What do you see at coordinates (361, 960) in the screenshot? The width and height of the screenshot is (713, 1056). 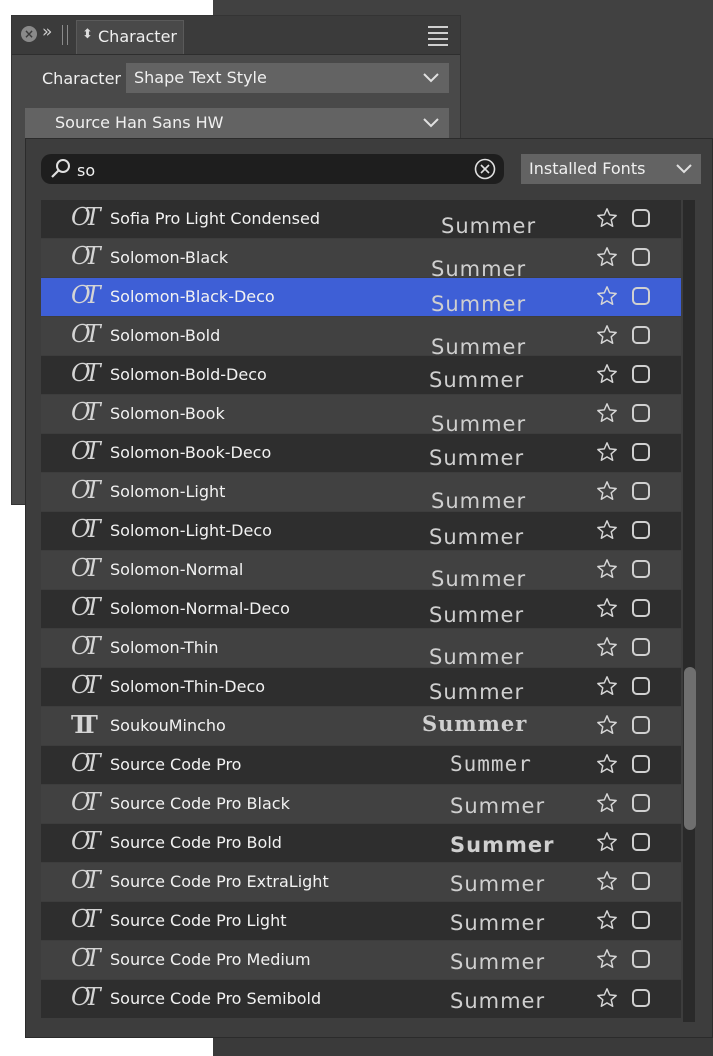 I see `font-list-item: OT Source Code Pro Medium Summer` at bounding box center [361, 960].